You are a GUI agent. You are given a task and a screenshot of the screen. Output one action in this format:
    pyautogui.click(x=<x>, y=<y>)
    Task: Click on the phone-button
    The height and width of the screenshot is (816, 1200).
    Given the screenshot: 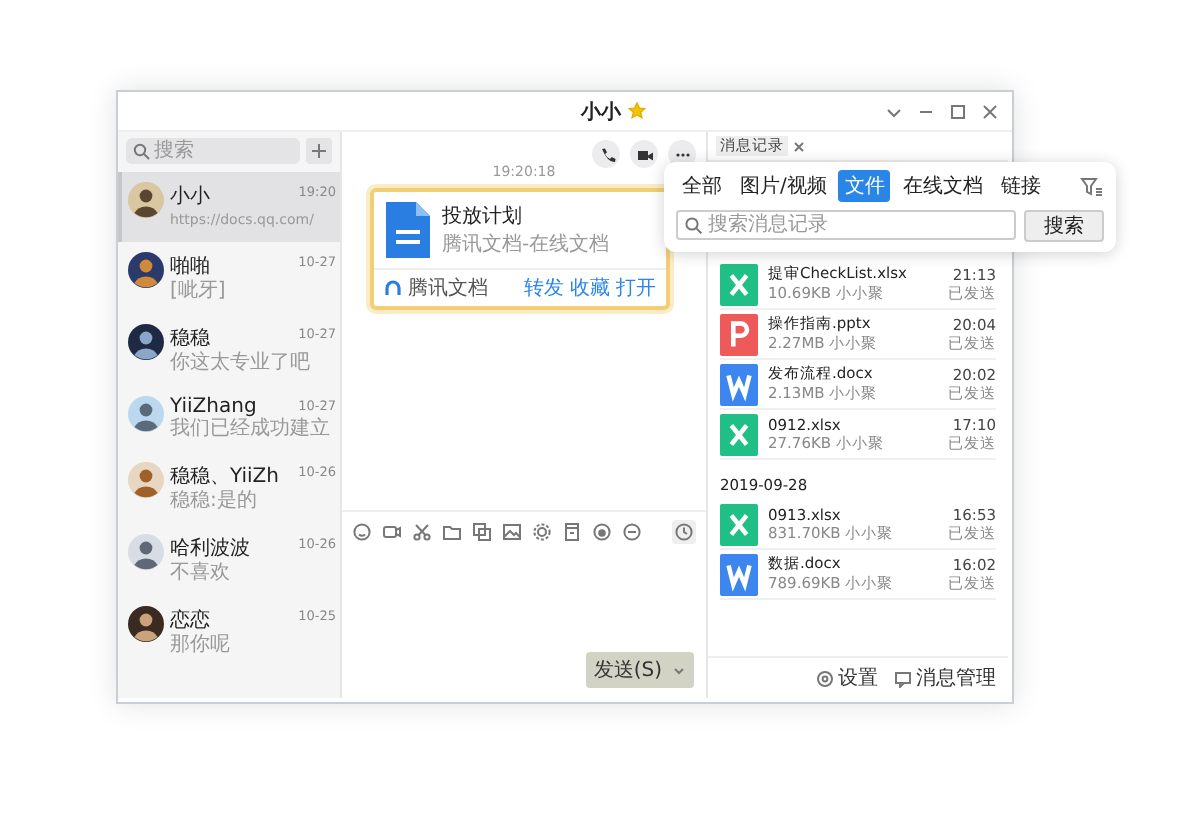 What is the action you would take?
    pyautogui.click(x=606, y=154)
    